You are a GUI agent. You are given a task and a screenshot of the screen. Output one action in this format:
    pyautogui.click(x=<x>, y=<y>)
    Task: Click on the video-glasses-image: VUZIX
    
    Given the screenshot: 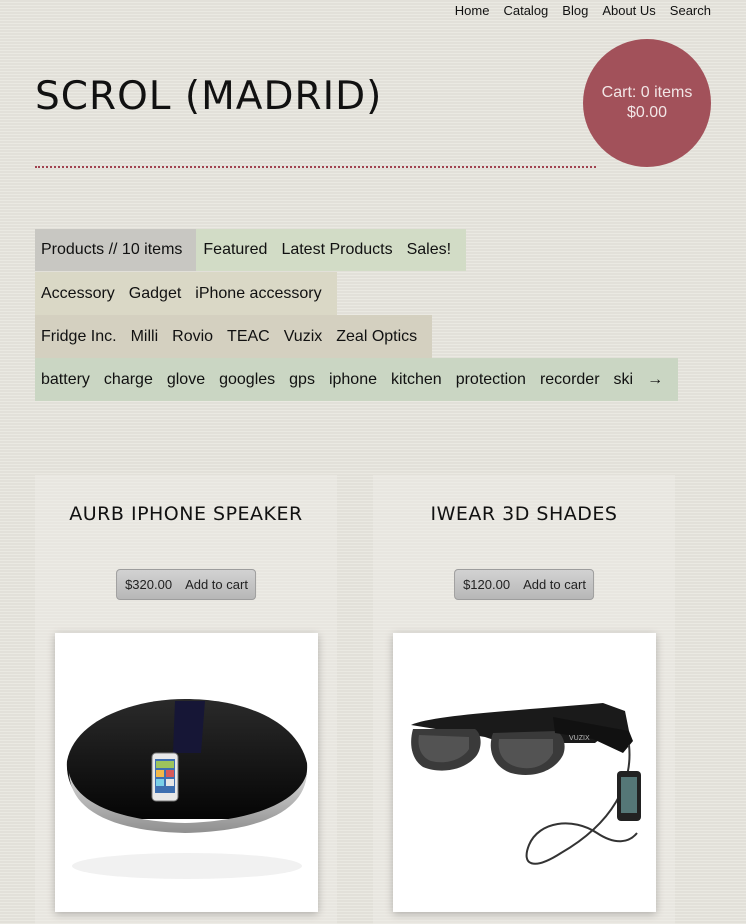 What is the action you would take?
    pyautogui.click(x=526, y=784)
    